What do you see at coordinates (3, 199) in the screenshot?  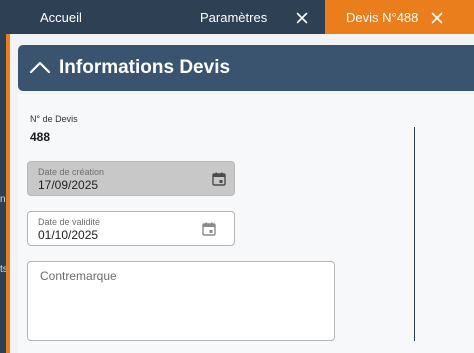 I see `sidebar-cropped-text: n` at bounding box center [3, 199].